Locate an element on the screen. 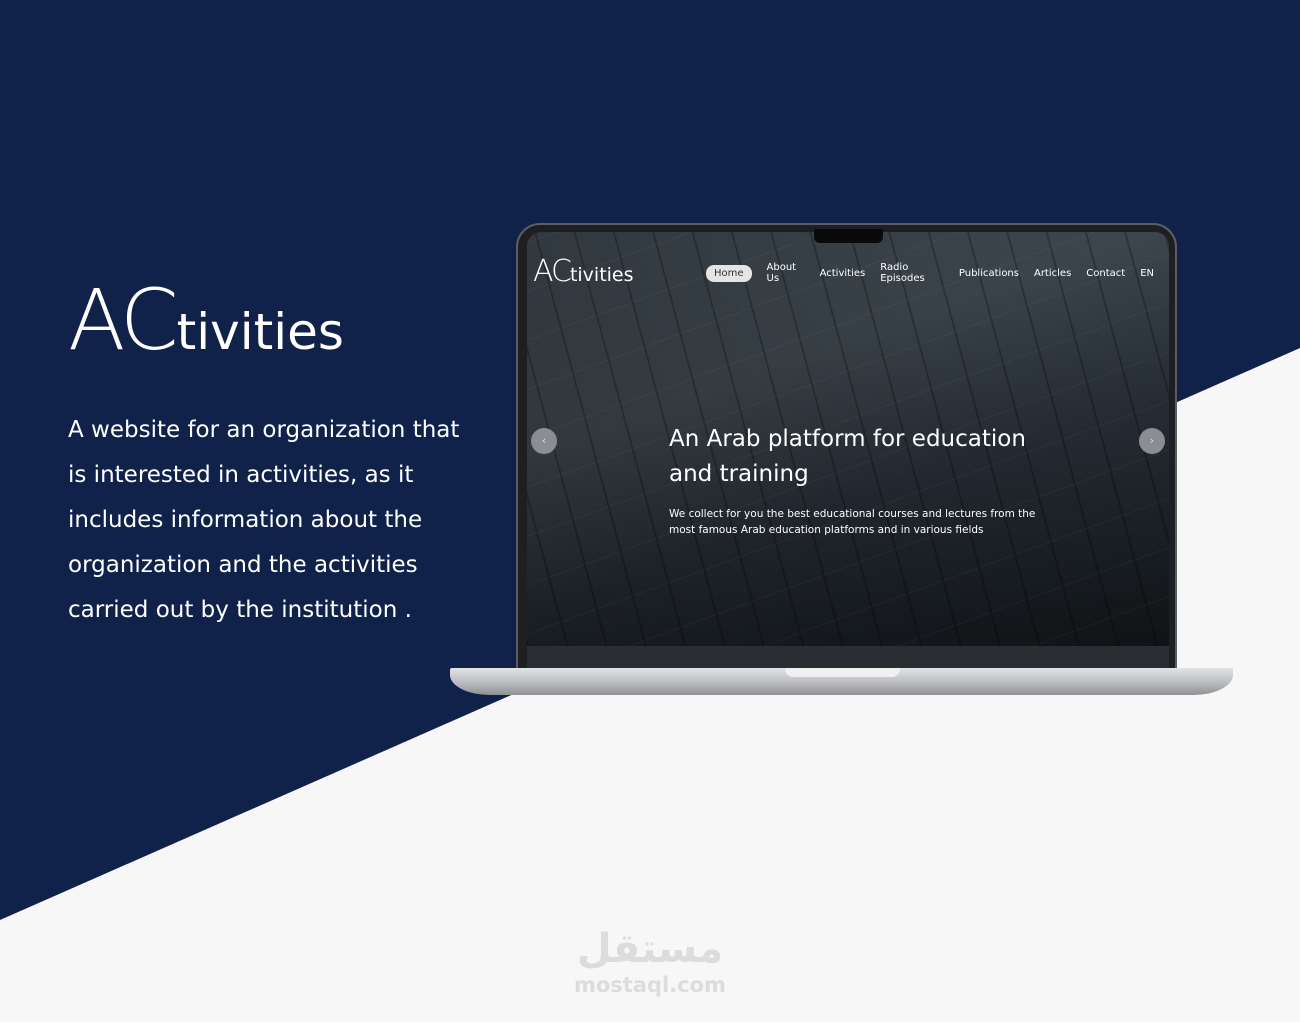 This screenshot has height=1022, width=1300. brand-logo: AC tivities is located at coordinates (206, 320).